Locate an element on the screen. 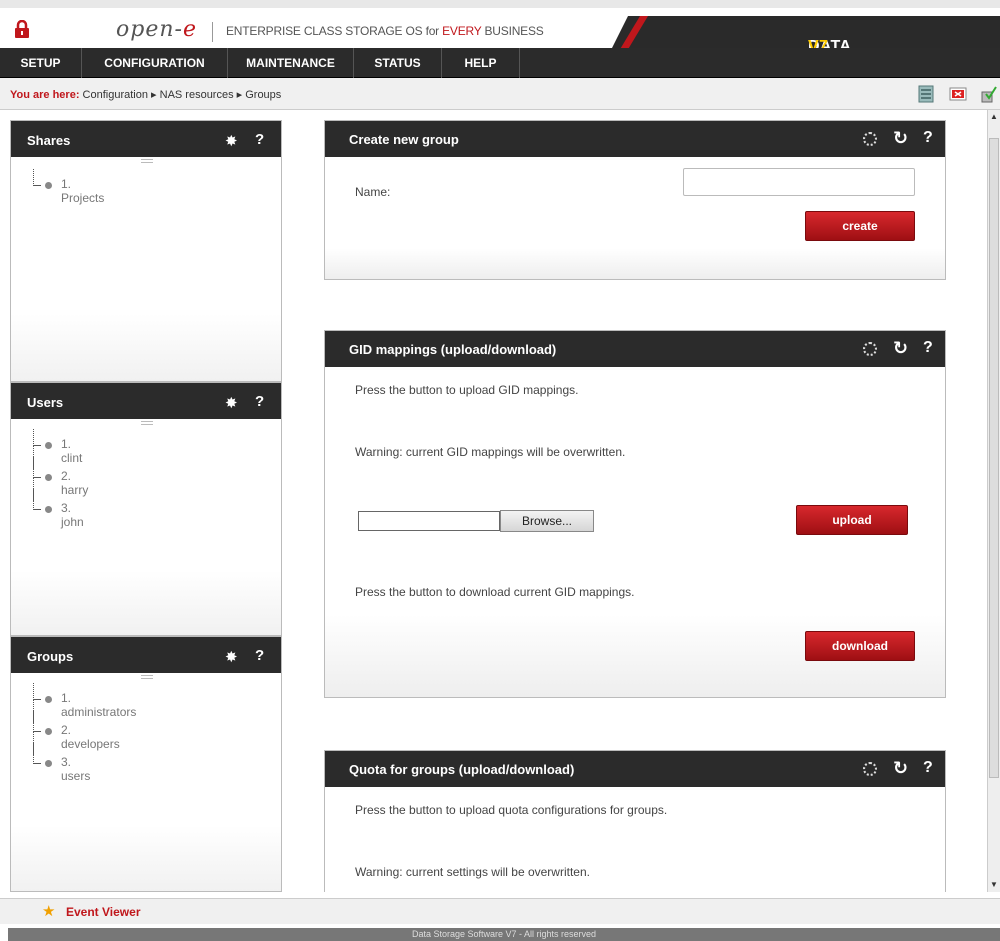 The height and width of the screenshot is (941, 1000). main-scrollbar: ▲ ▼ is located at coordinates (993, 501).